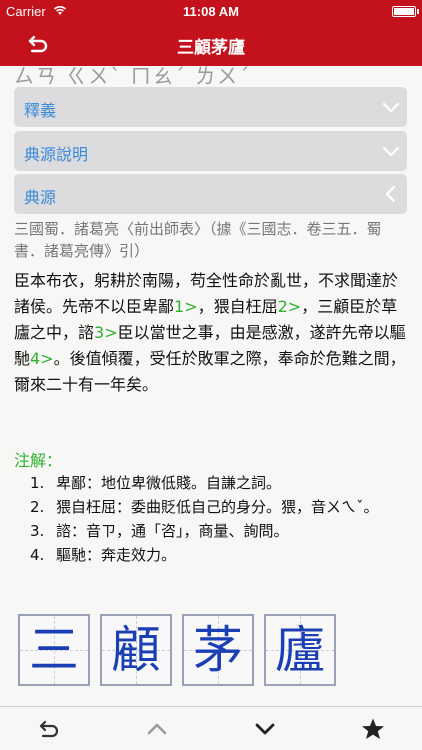 Image resolution: width=422 pixels, height=750 pixels. Describe the element at coordinates (418, 11) in the screenshot. I see `battery-tip` at that location.